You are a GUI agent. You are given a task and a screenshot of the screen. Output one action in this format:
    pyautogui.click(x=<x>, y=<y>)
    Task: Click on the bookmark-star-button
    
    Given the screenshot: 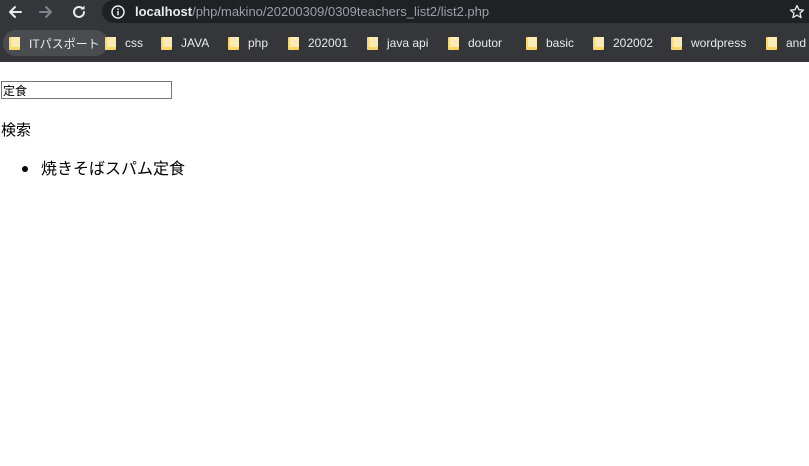 What is the action you would take?
    pyautogui.click(x=797, y=12)
    